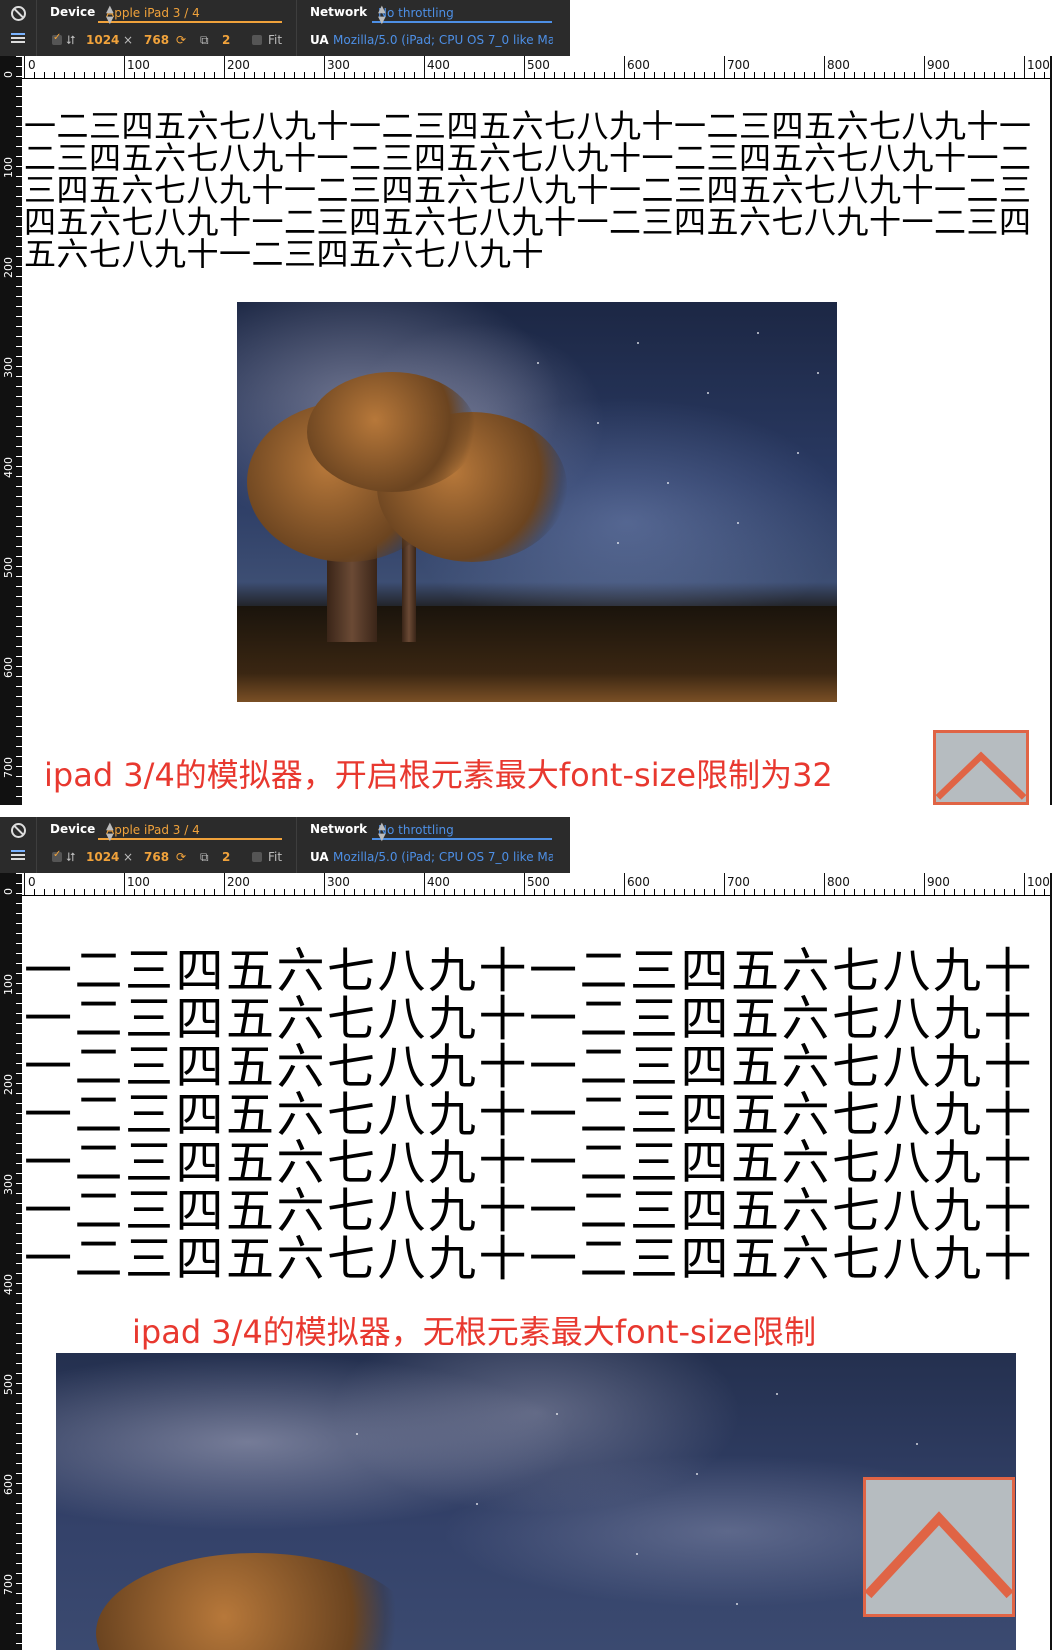 Image resolution: width=1052 pixels, height=1650 pixels. Describe the element at coordinates (275, 857) in the screenshot. I see `fit-label: Fit` at that location.